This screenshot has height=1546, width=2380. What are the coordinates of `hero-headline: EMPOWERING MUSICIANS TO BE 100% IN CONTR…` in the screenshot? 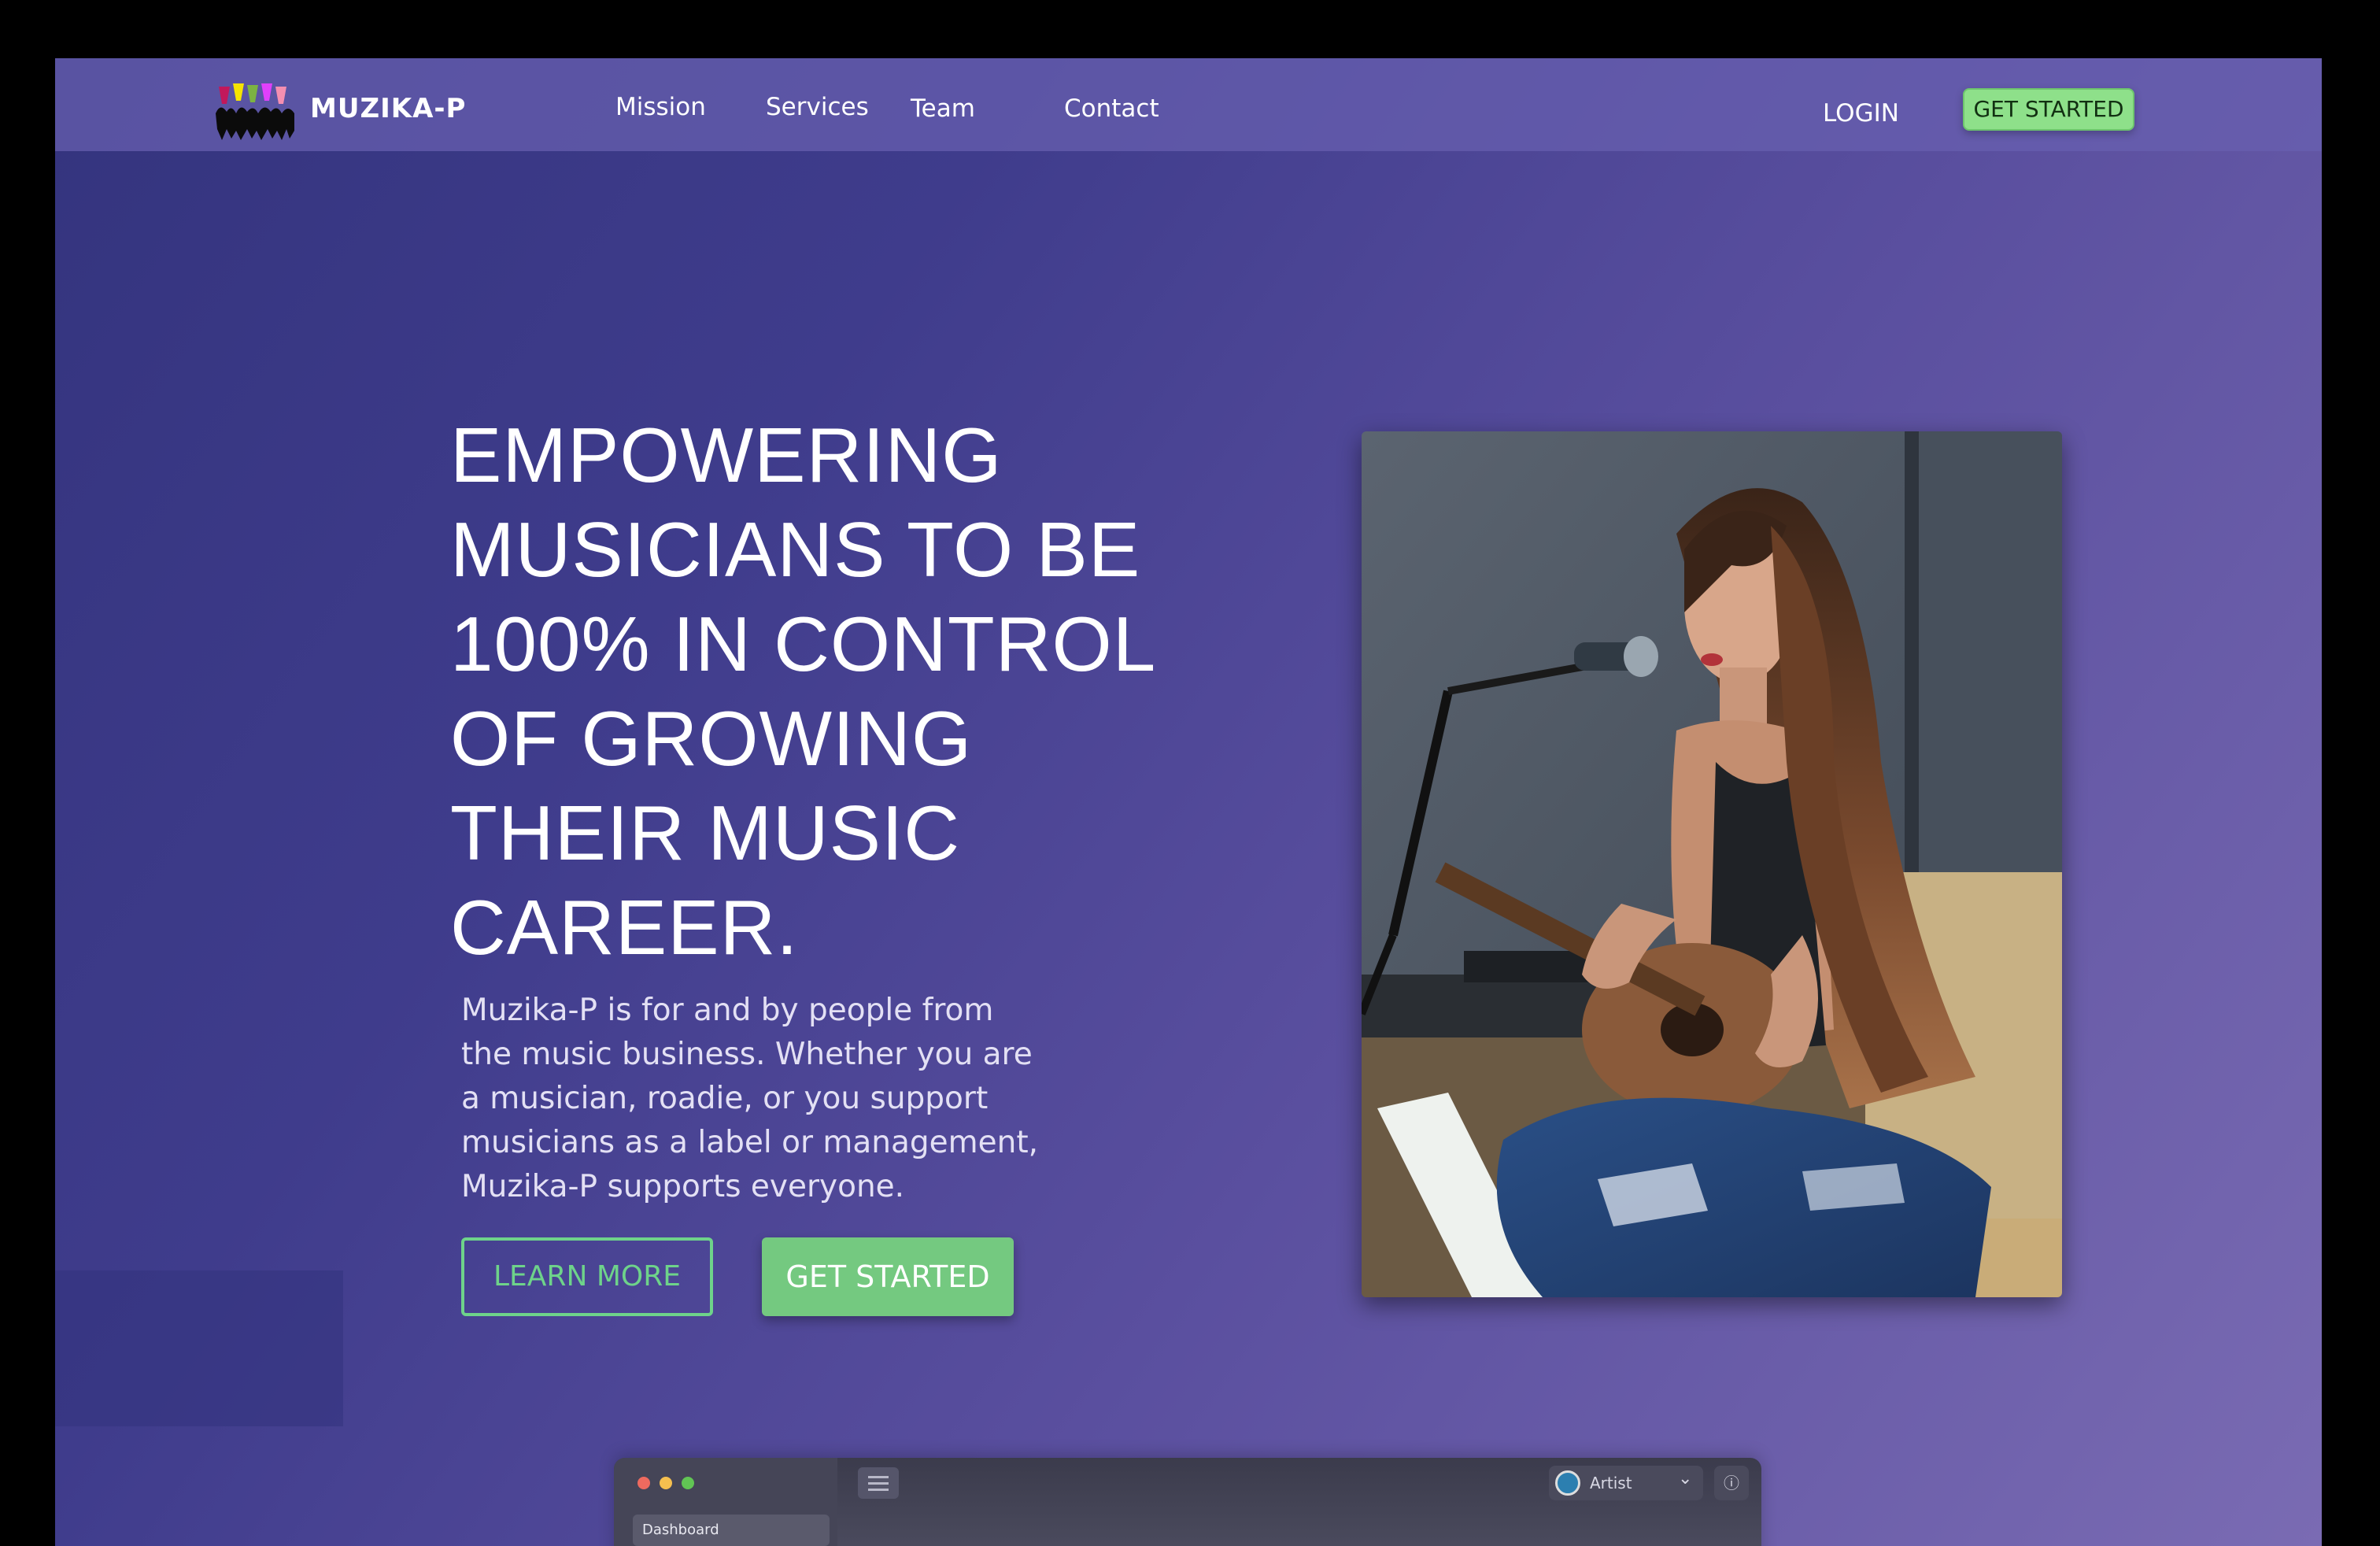 It's located at (804, 692).